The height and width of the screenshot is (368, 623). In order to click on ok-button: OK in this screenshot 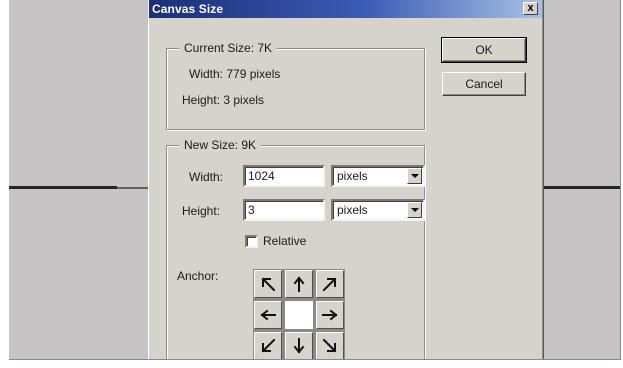, I will do `click(484, 50)`.